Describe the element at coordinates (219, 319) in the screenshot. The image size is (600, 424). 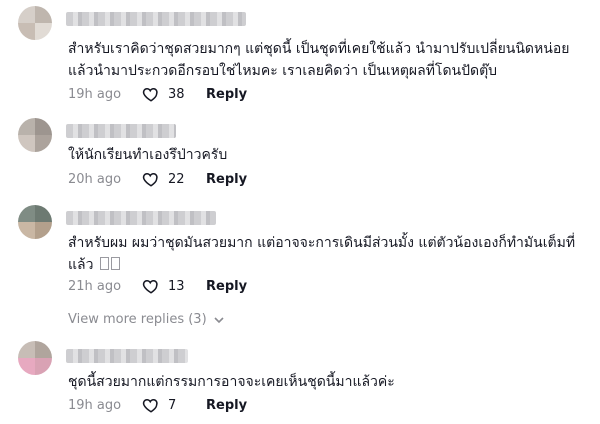
I see `chevron-down-icon` at that location.